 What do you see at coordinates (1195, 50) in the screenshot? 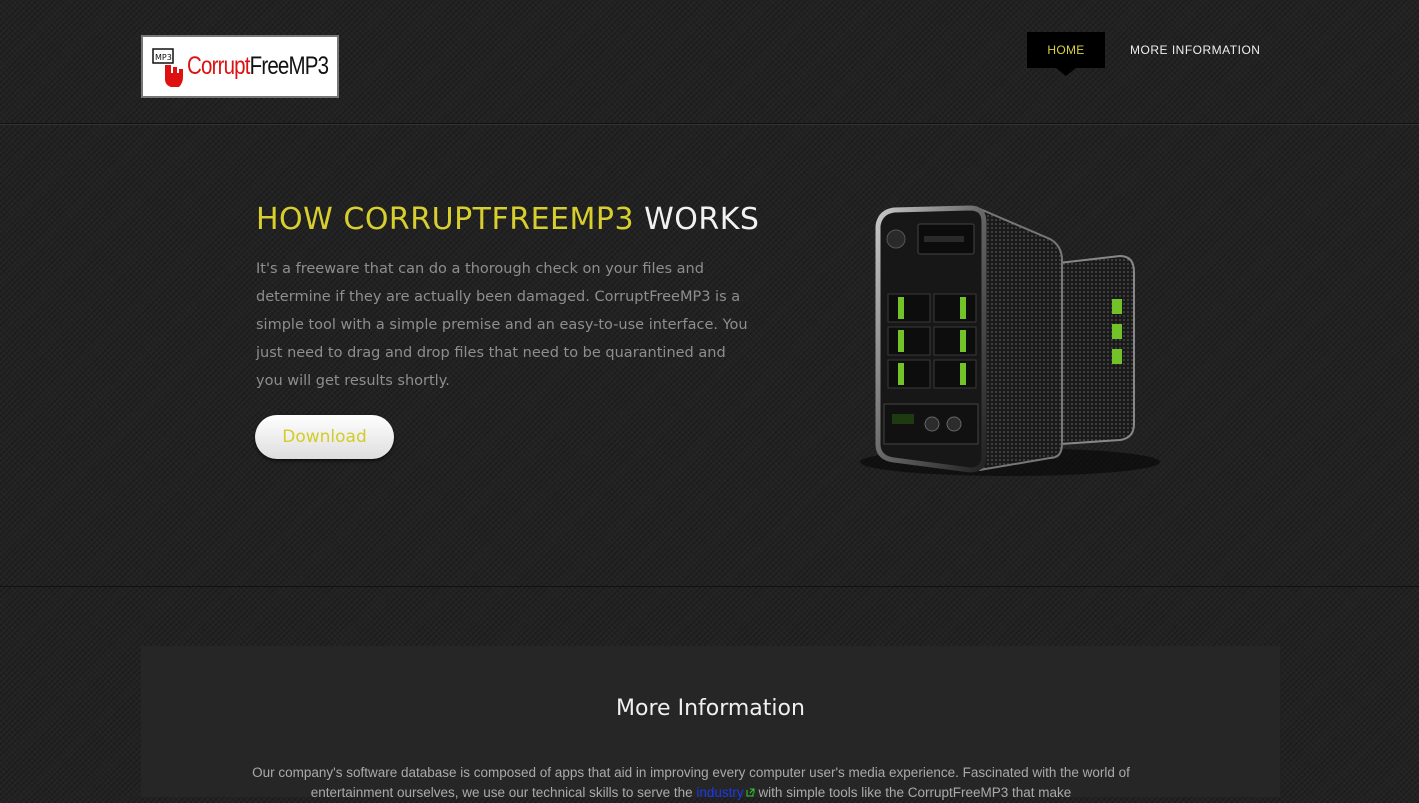
I see `nav-more-information-link: MORE INFORMATION` at bounding box center [1195, 50].